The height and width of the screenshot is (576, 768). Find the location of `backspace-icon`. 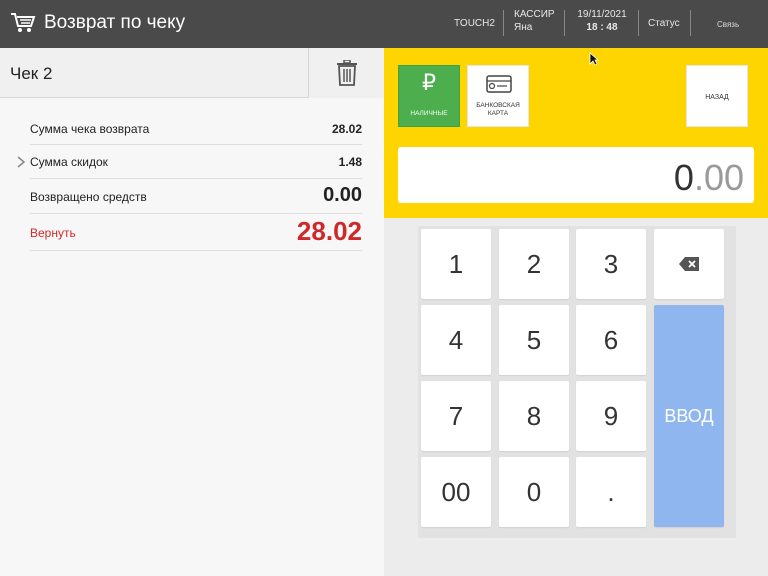

backspace-icon is located at coordinates (689, 264).